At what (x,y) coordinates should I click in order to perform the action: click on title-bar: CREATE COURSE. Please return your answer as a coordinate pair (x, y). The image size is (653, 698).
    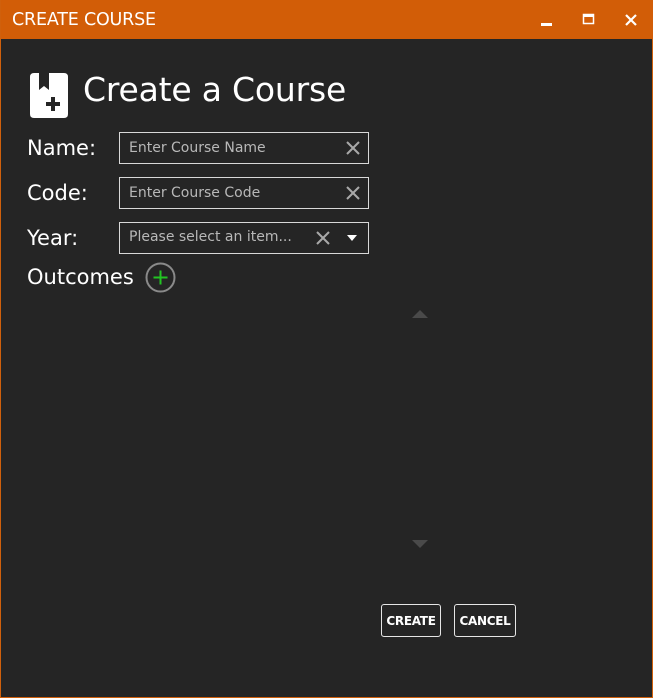
    Looking at the image, I should click on (327, 19).